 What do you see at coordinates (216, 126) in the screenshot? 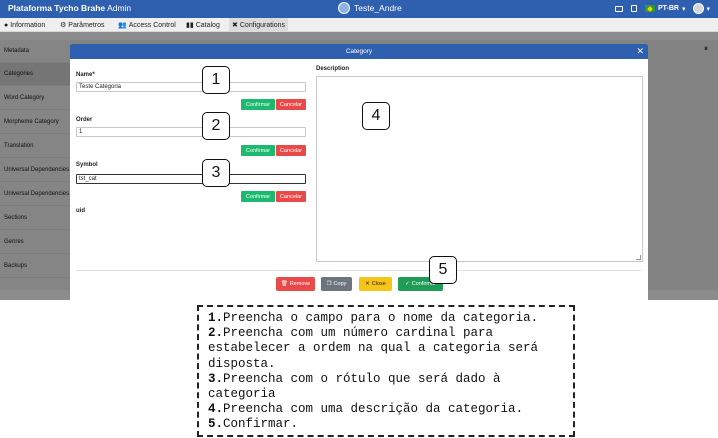
I see `callout-2: 2` at bounding box center [216, 126].